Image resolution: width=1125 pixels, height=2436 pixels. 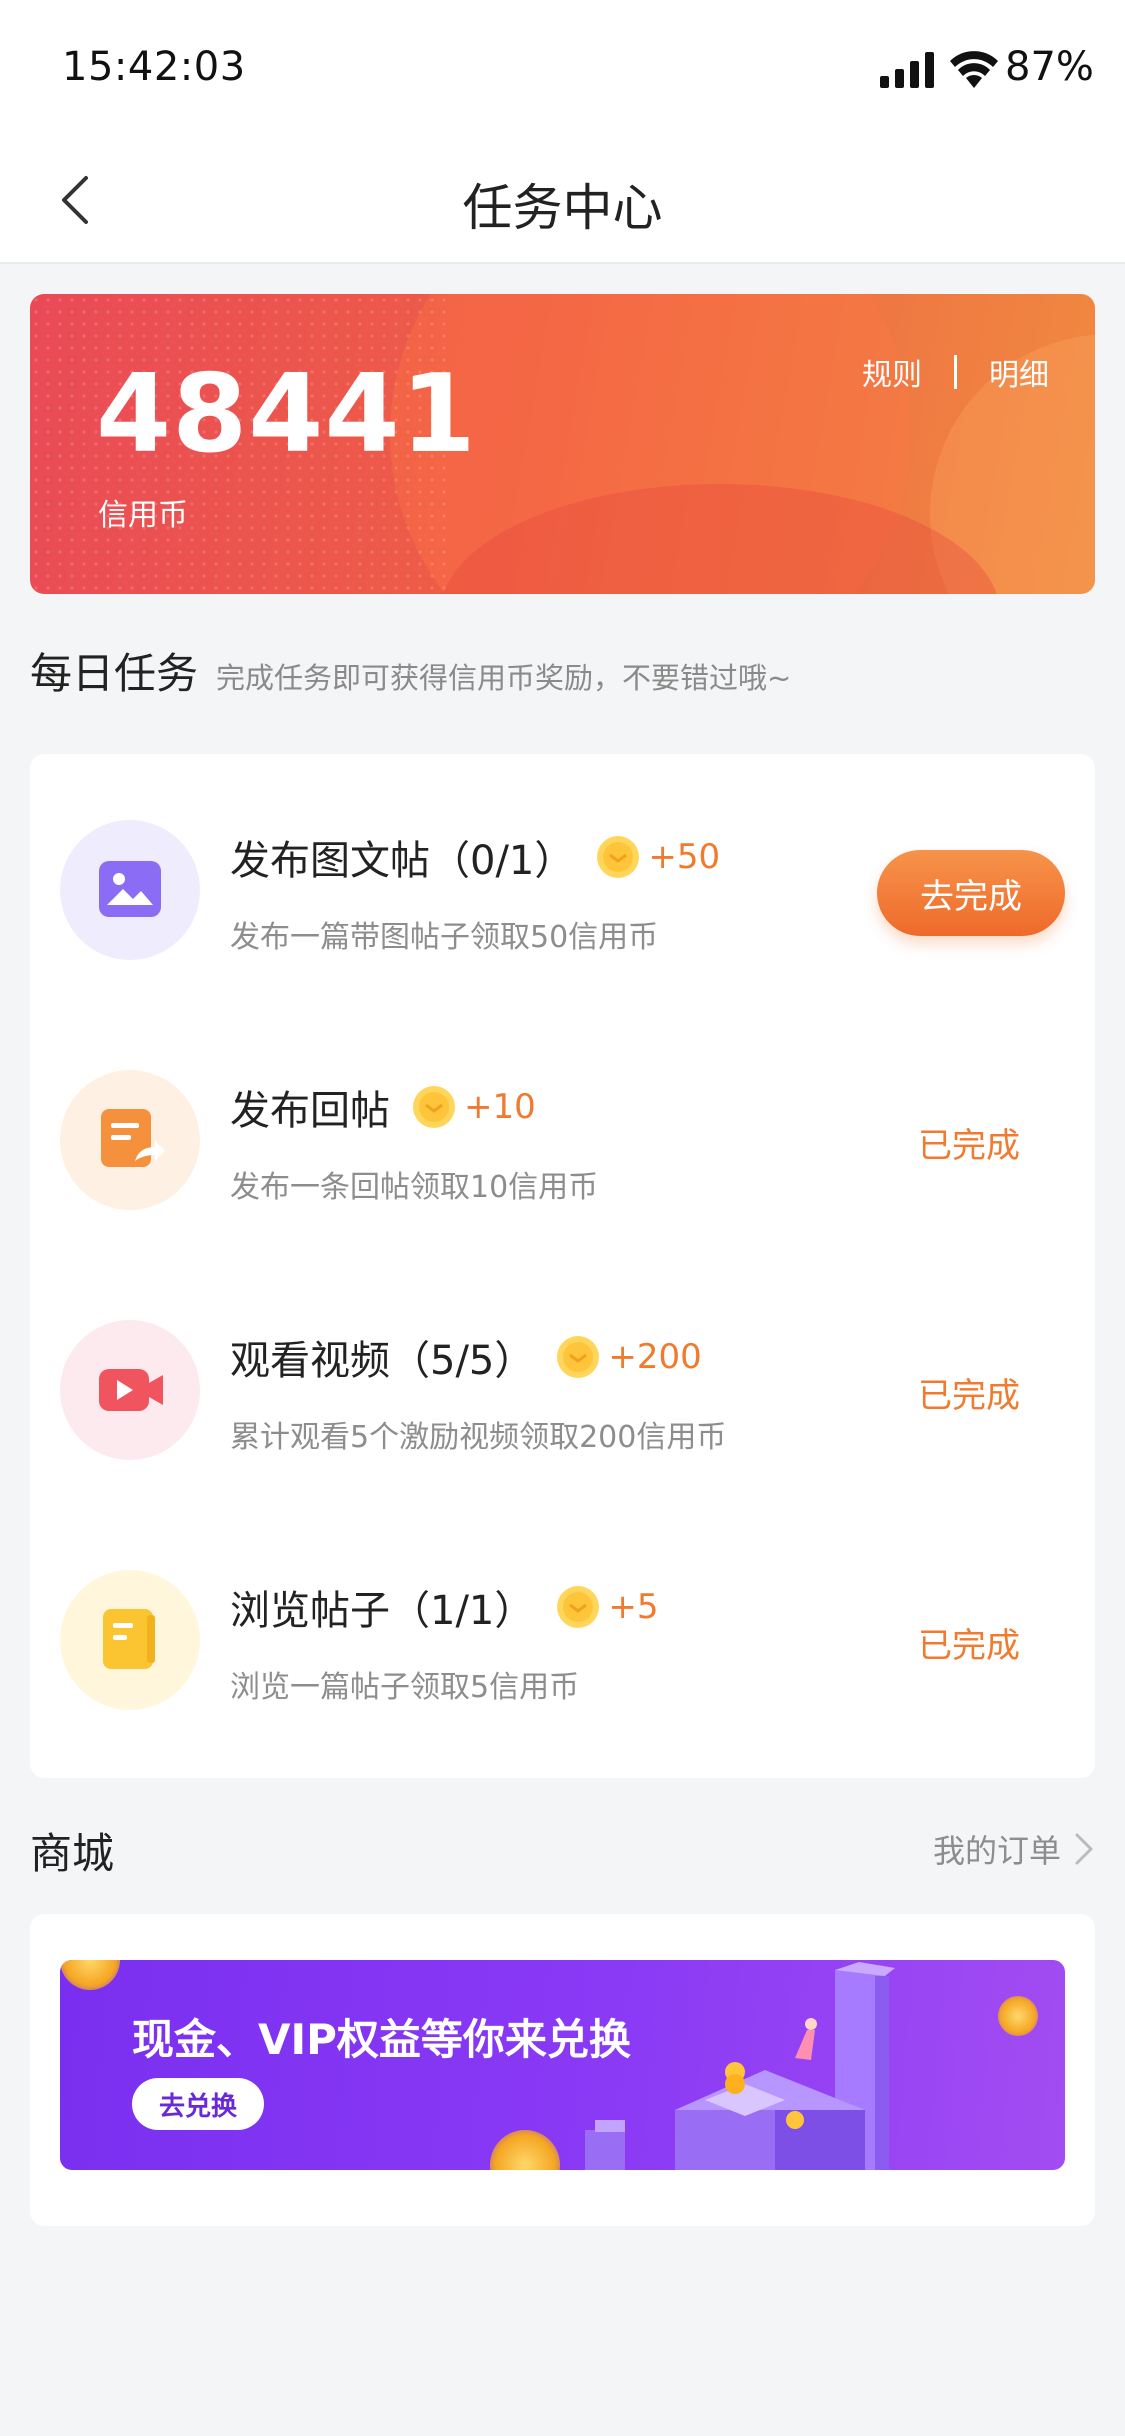 I want to click on shop-card: 现金、VIP权益等你来兑换 去兑换, so click(x=562, y=2070).